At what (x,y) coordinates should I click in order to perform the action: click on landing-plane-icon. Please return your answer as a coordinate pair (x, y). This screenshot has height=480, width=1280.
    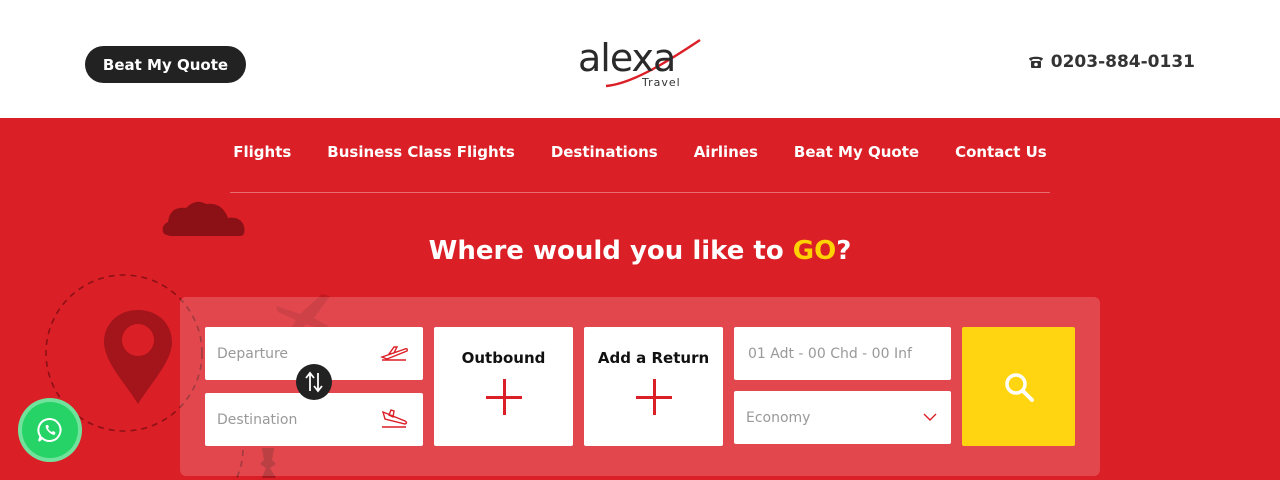
    Looking at the image, I should click on (394, 418).